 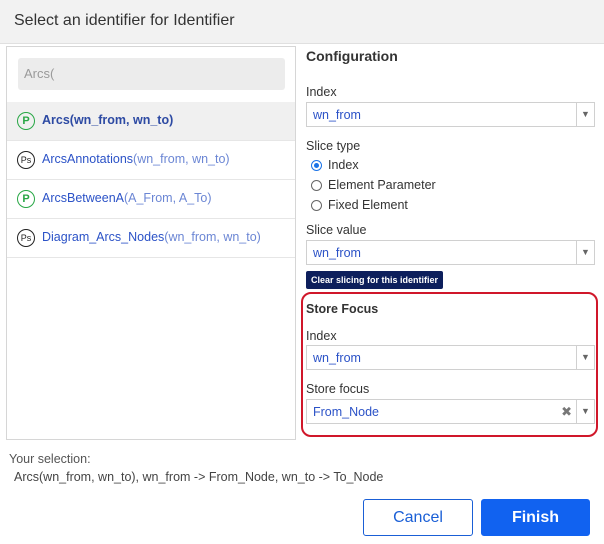 What do you see at coordinates (167, 198) in the screenshot?
I see `identifier-args: (A_From, A_To)` at bounding box center [167, 198].